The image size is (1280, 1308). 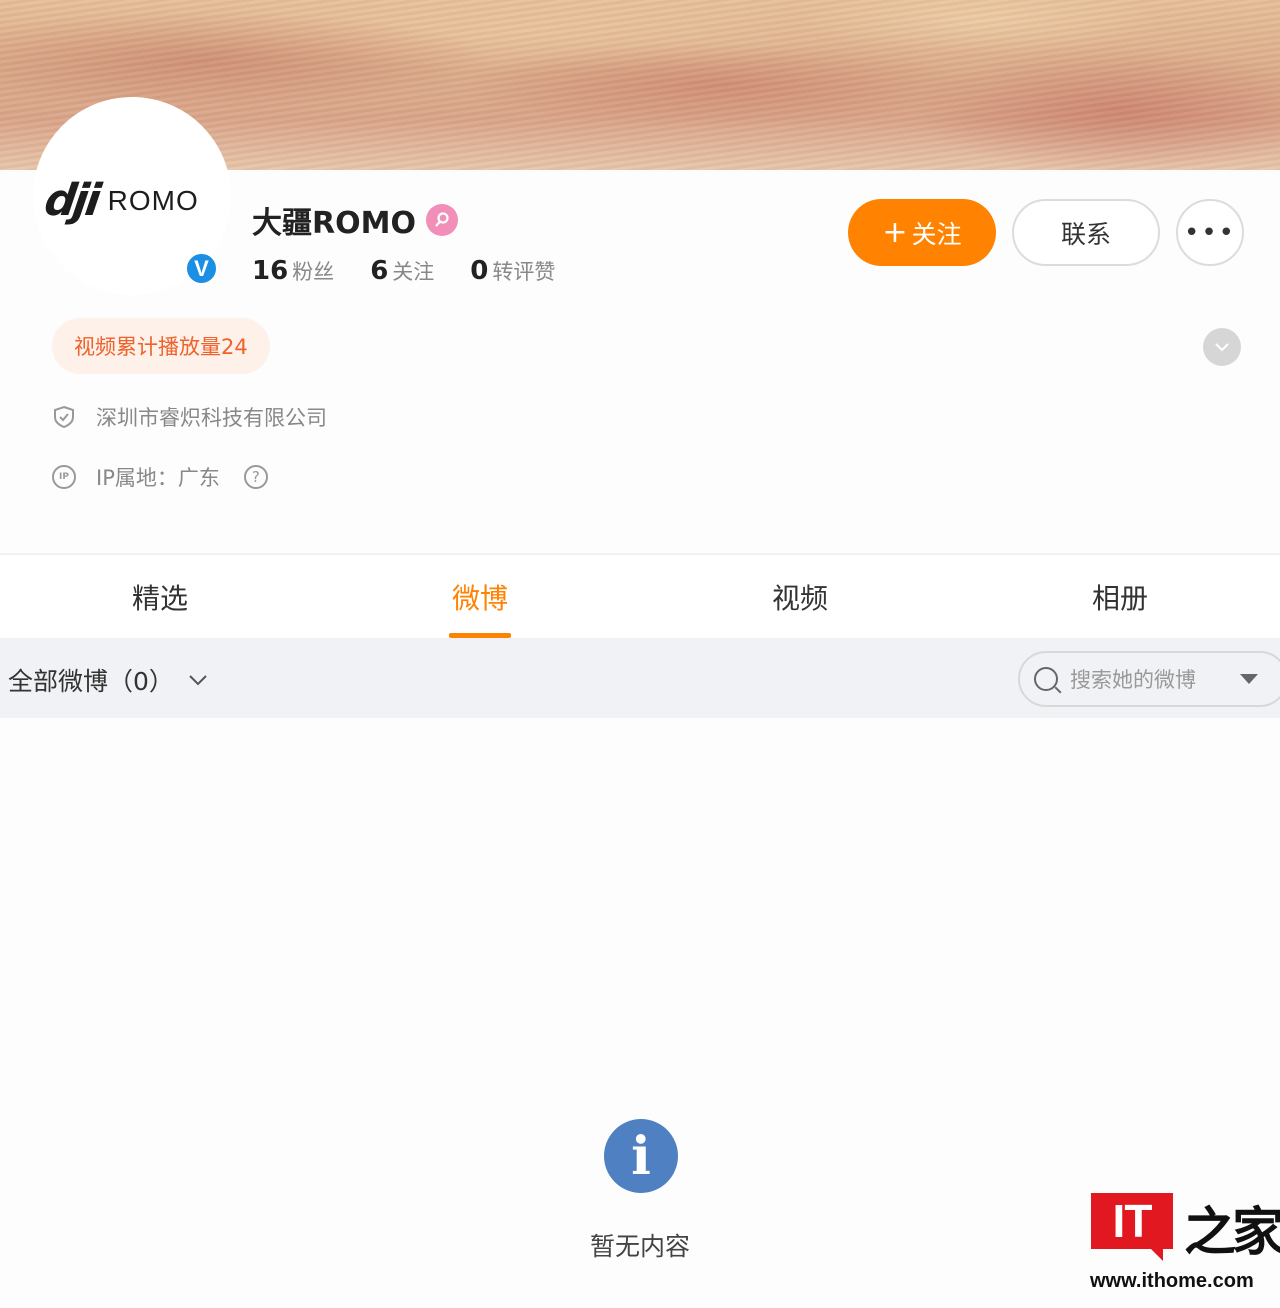 I want to click on profile-name-row: 大疆ROMO, so click(x=355, y=220).